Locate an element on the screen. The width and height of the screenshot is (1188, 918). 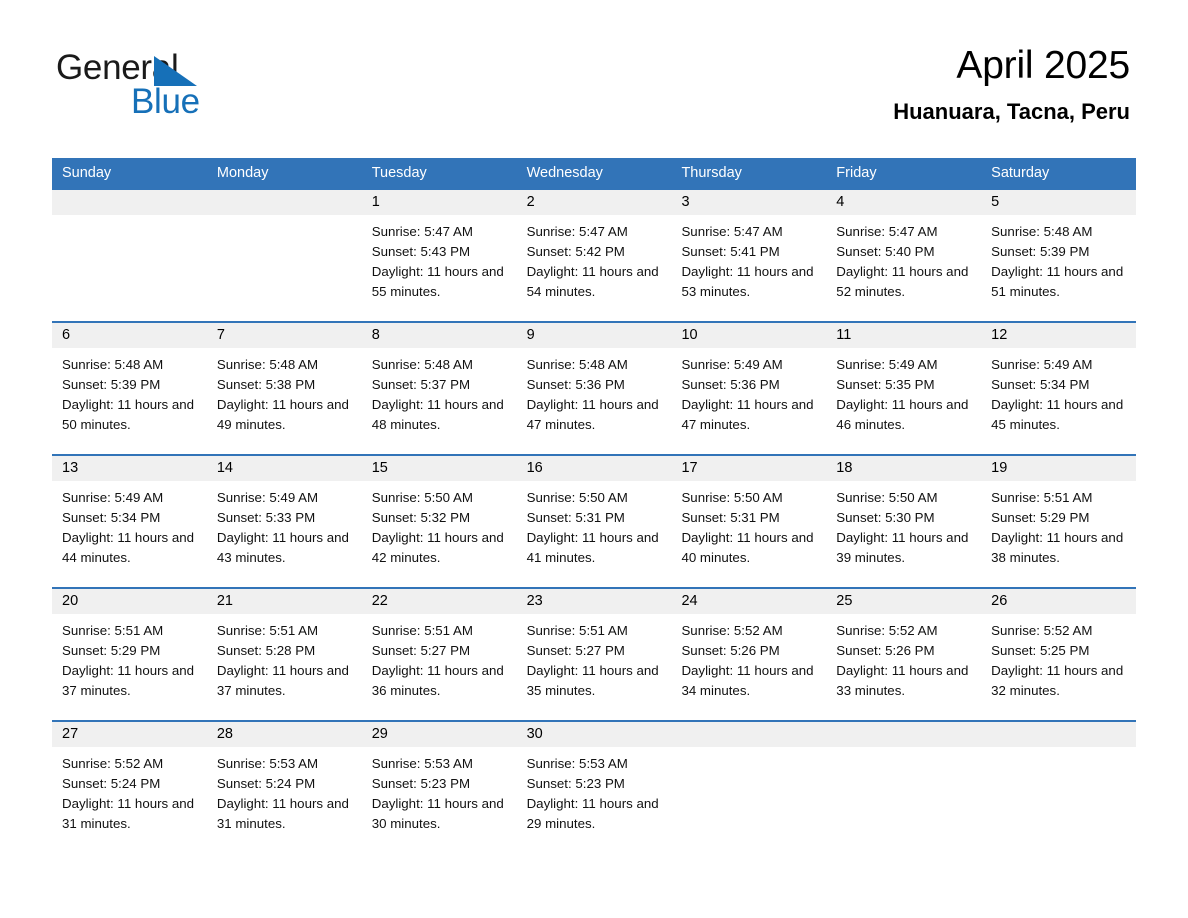
daylight-text: Daylight: 11 hours and 41 minutes. is located at coordinates (592, 547).